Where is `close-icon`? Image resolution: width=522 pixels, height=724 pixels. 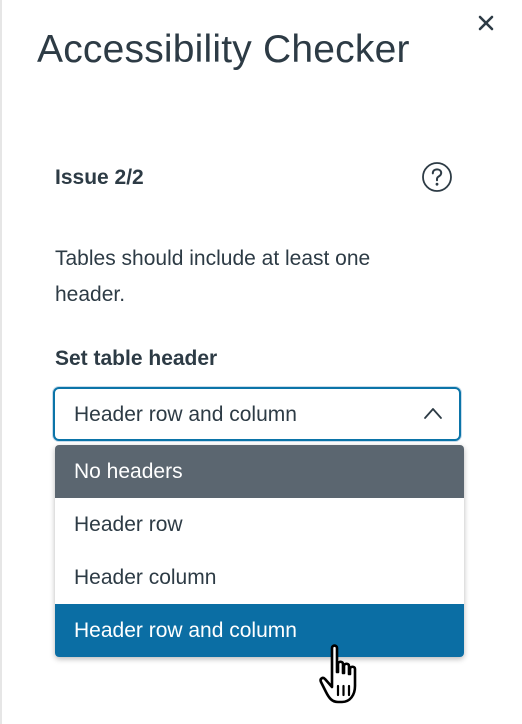
close-icon is located at coordinates (486, 23).